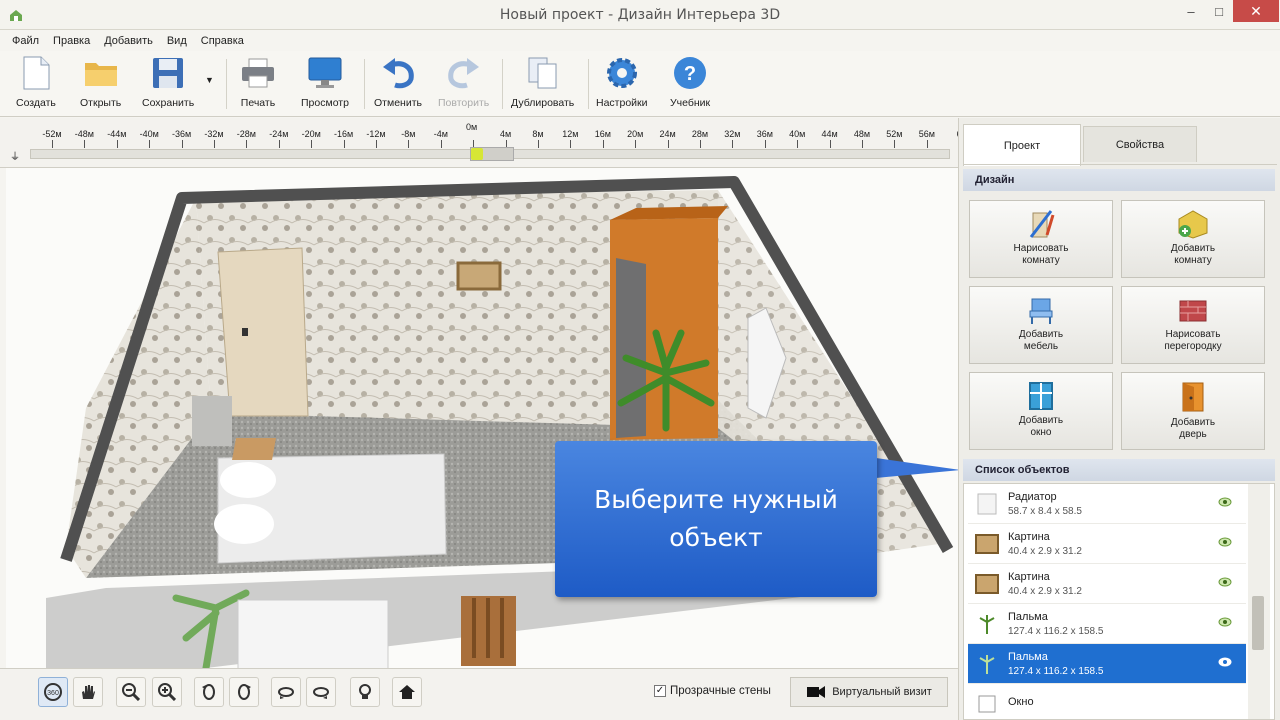  I want to click on redo-button: Повторить, so click(463, 84).